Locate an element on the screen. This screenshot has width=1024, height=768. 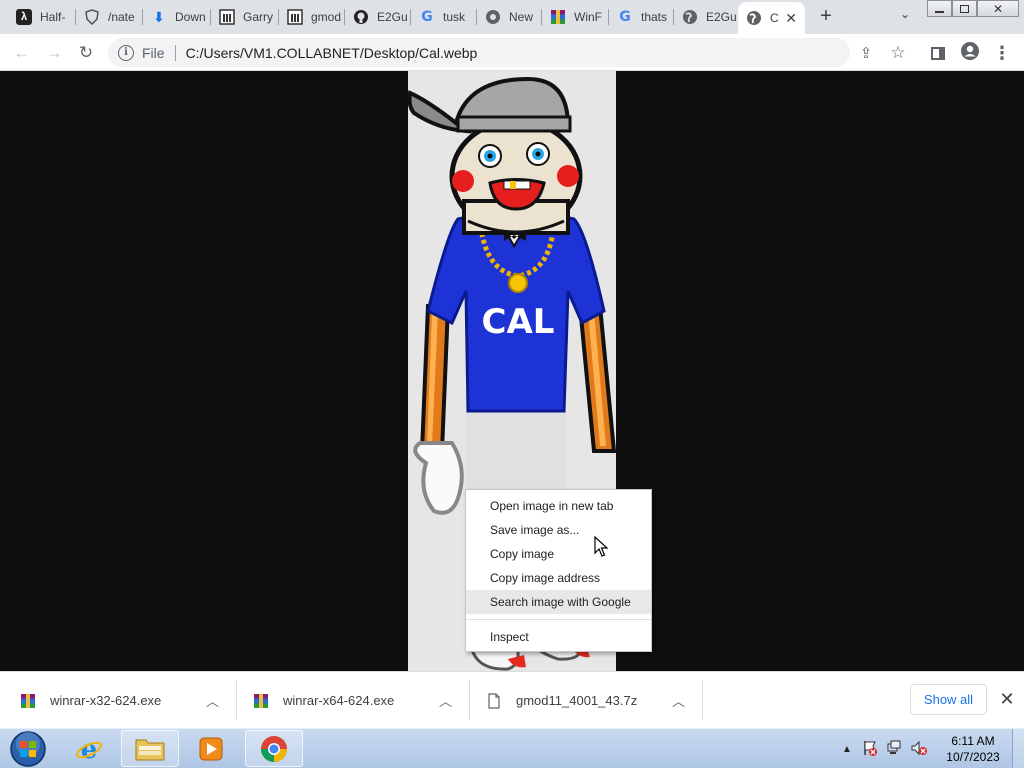
half-life-icon: λ is located at coordinates (24, 17).